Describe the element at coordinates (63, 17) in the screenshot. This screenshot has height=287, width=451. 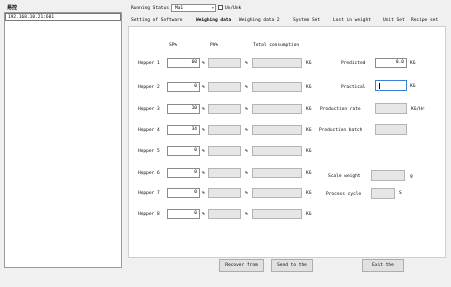
I see `device-list-item: 192.168.10.21:601` at that location.